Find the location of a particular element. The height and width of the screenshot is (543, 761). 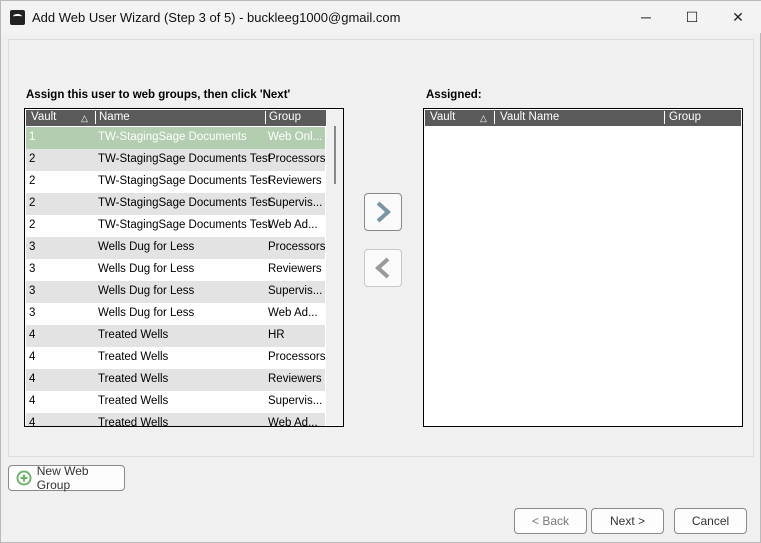

unassign-button is located at coordinates (383, 268).